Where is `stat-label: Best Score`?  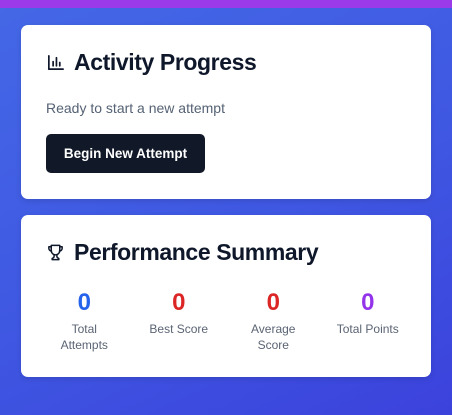 stat-label: Best Score is located at coordinates (179, 329).